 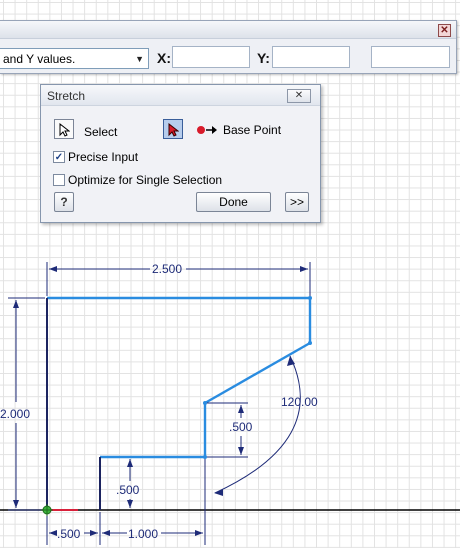 What do you see at coordinates (145, 180) in the screenshot?
I see `optimize-single-selection-label: Optimize for Single Selection` at bounding box center [145, 180].